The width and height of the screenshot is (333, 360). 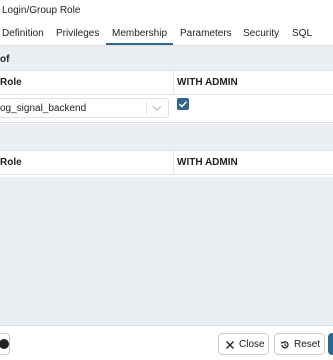 I want to click on members-header: Role WITH ADMIN, so click(x=166, y=162).